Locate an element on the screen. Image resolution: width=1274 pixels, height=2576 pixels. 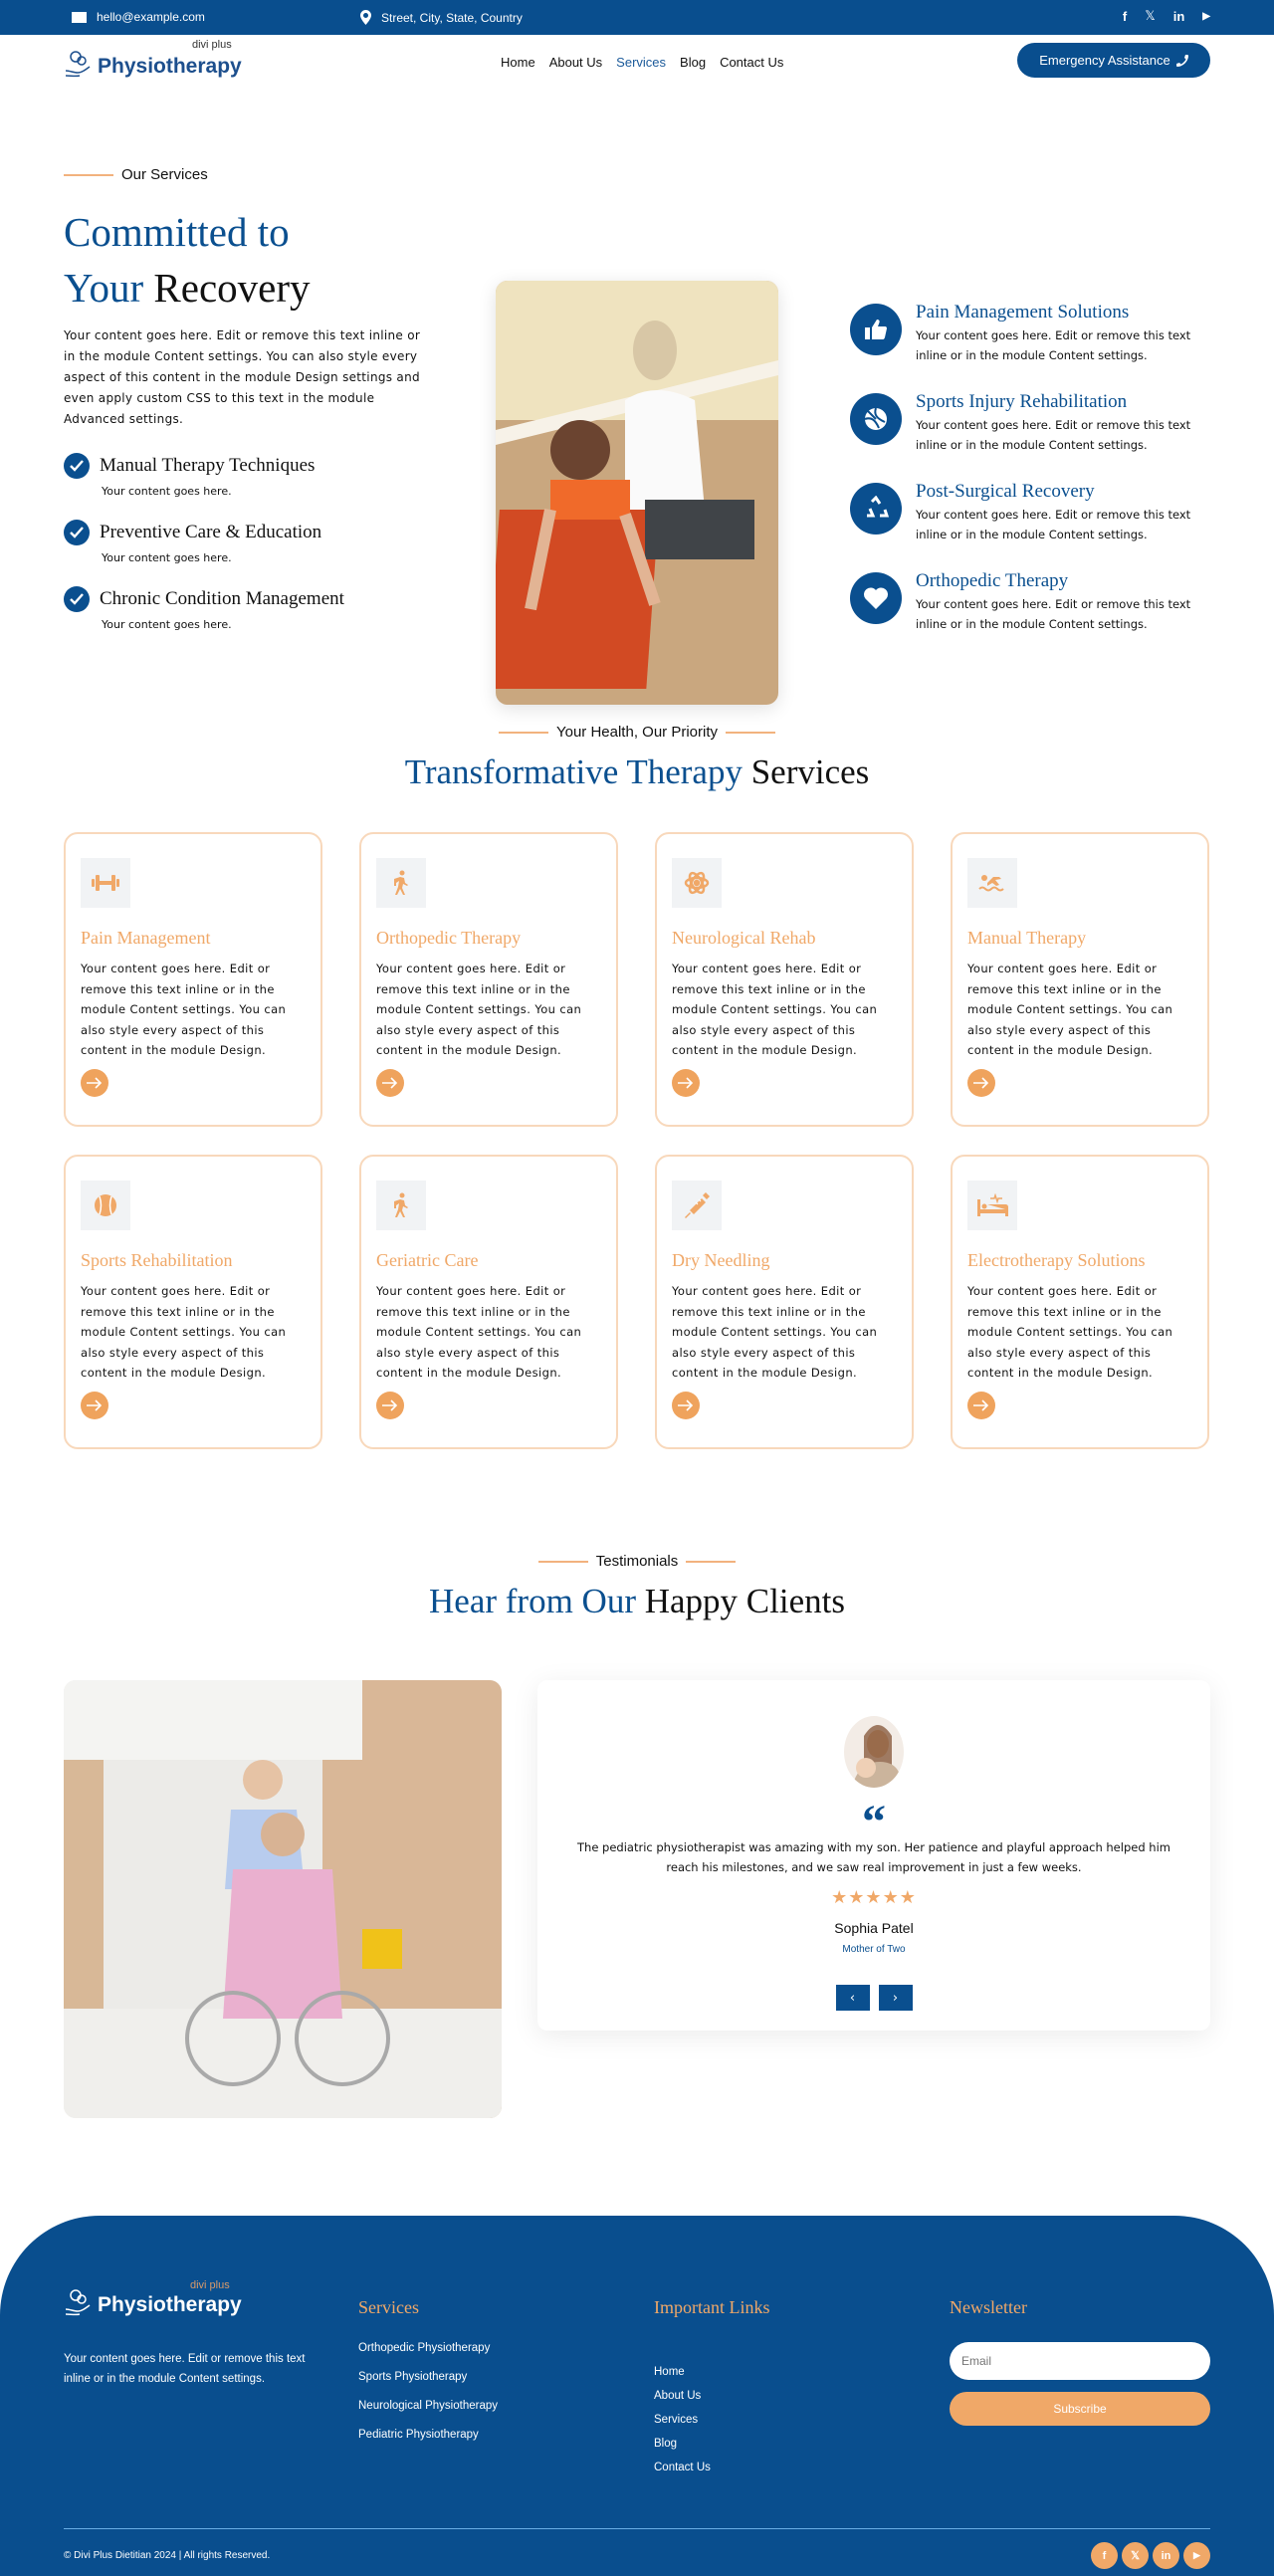
chevron-right-icon: › is located at coordinates (895, 1998).